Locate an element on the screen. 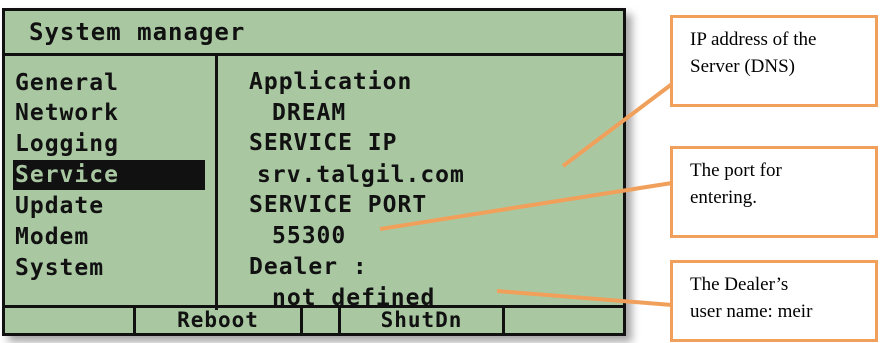 The image size is (892, 343). callout-dealer-line1: The Dealer’s is located at coordinates (739, 284).